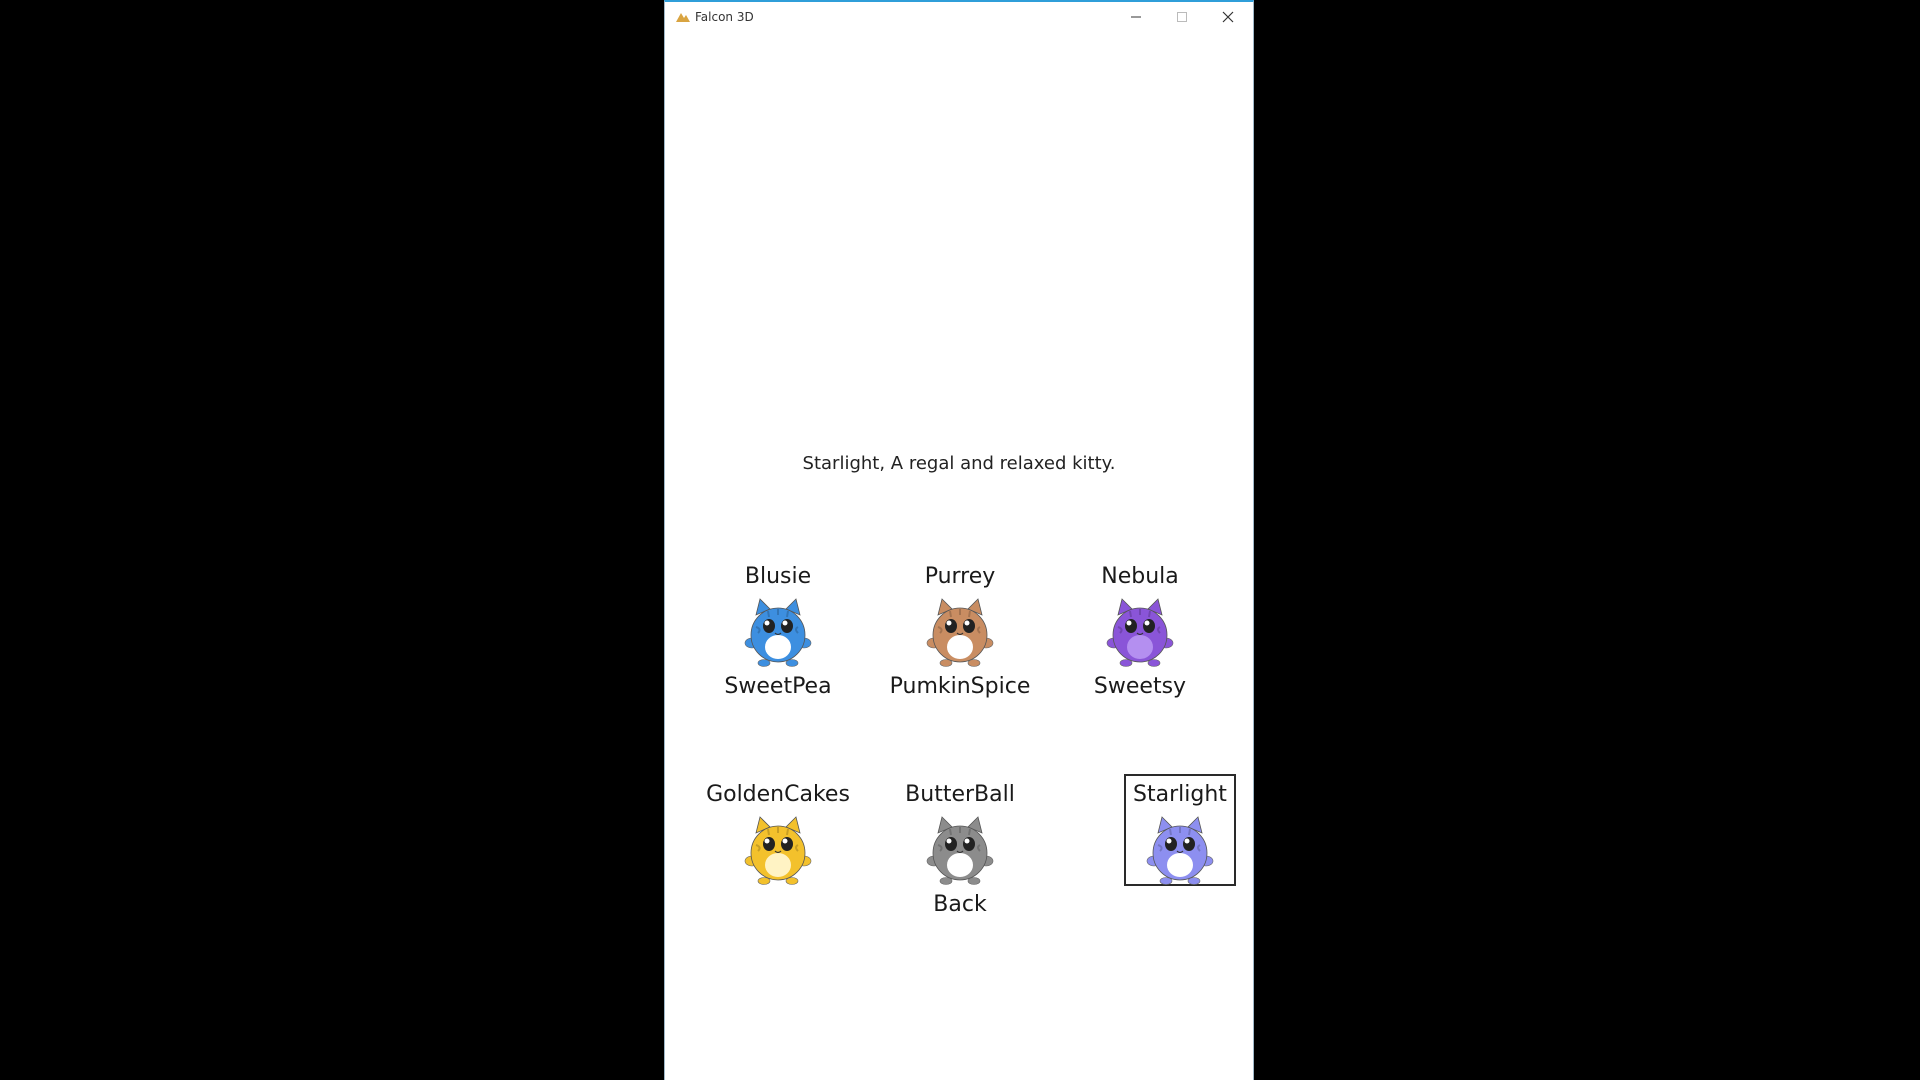  Describe the element at coordinates (1180, 794) in the screenshot. I see `cat-name-label: Starlight` at that location.